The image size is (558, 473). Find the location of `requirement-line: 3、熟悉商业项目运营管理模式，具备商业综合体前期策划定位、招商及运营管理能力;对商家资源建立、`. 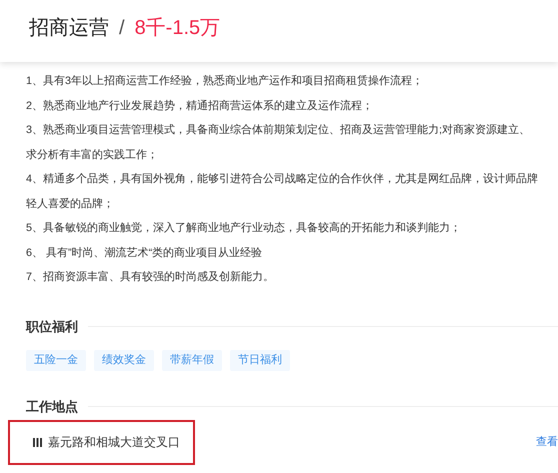

requirement-line: 3、熟悉商业项目运营管理模式，具备商业综合体前期策划定位、招商及运营管理能力;对商家资源建立、 is located at coordinates (278, 130).